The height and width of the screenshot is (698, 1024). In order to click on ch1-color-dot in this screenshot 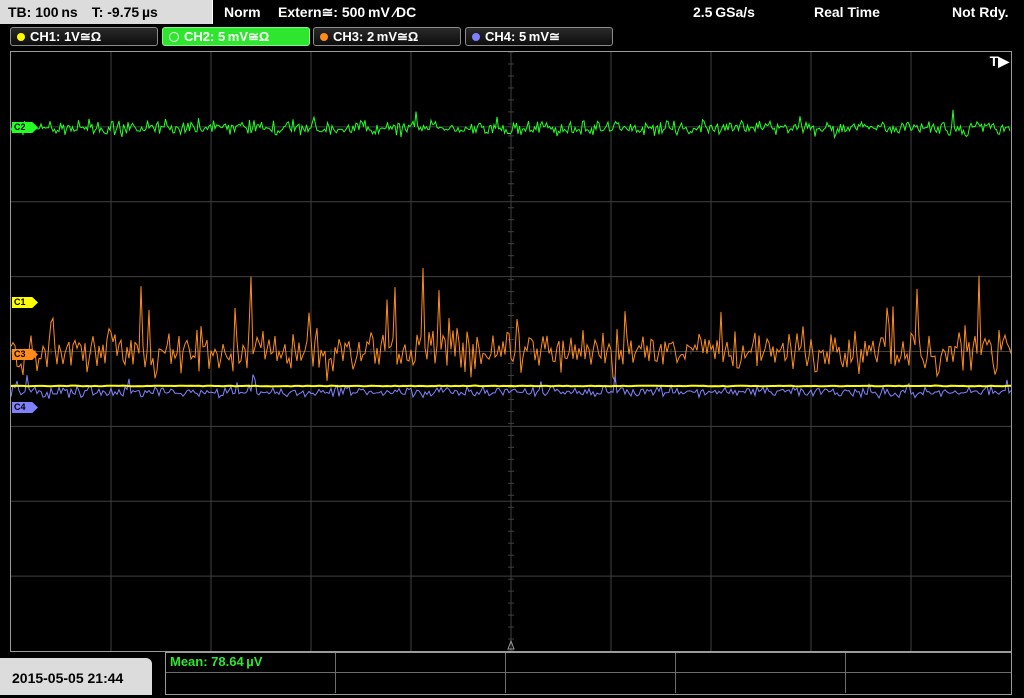, I will do `click(21, 36)`.